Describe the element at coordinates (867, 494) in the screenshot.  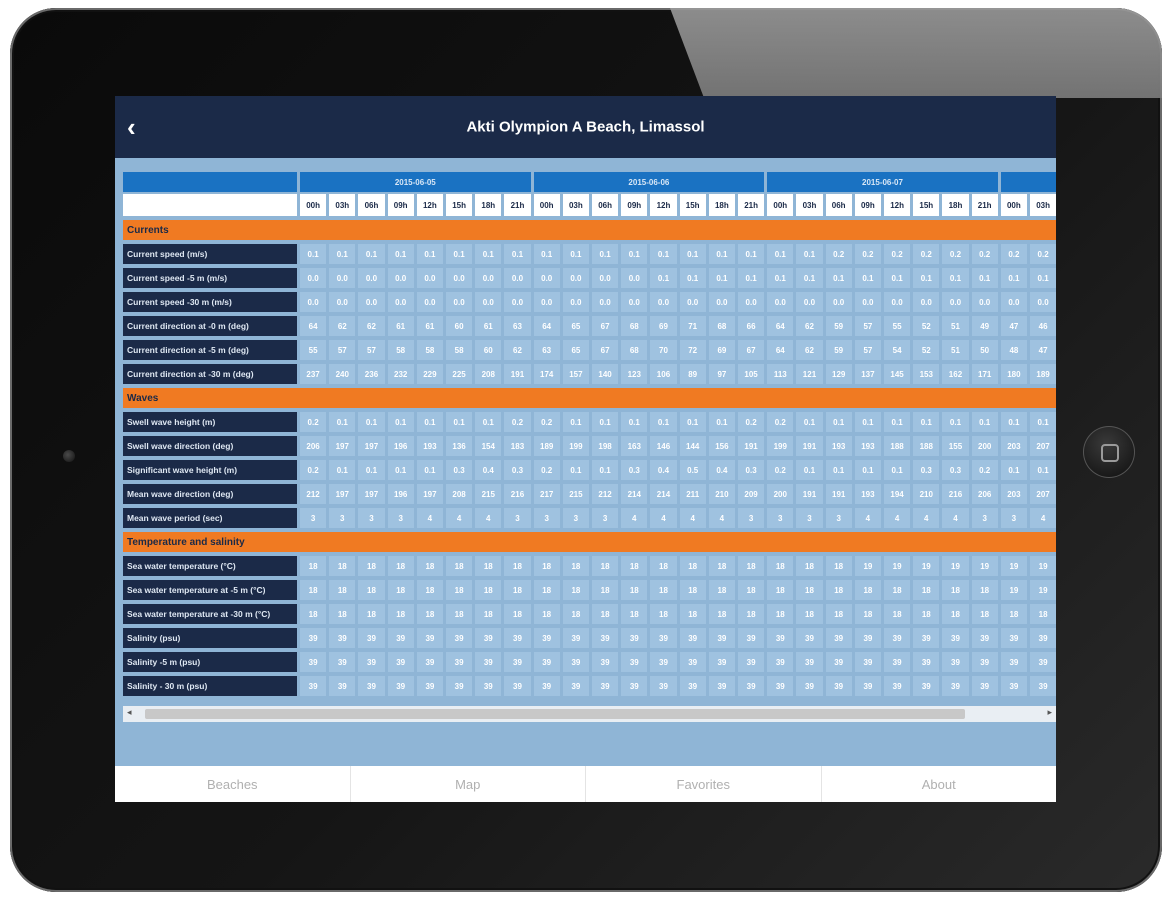
I see `value-cell: 193` at that location.